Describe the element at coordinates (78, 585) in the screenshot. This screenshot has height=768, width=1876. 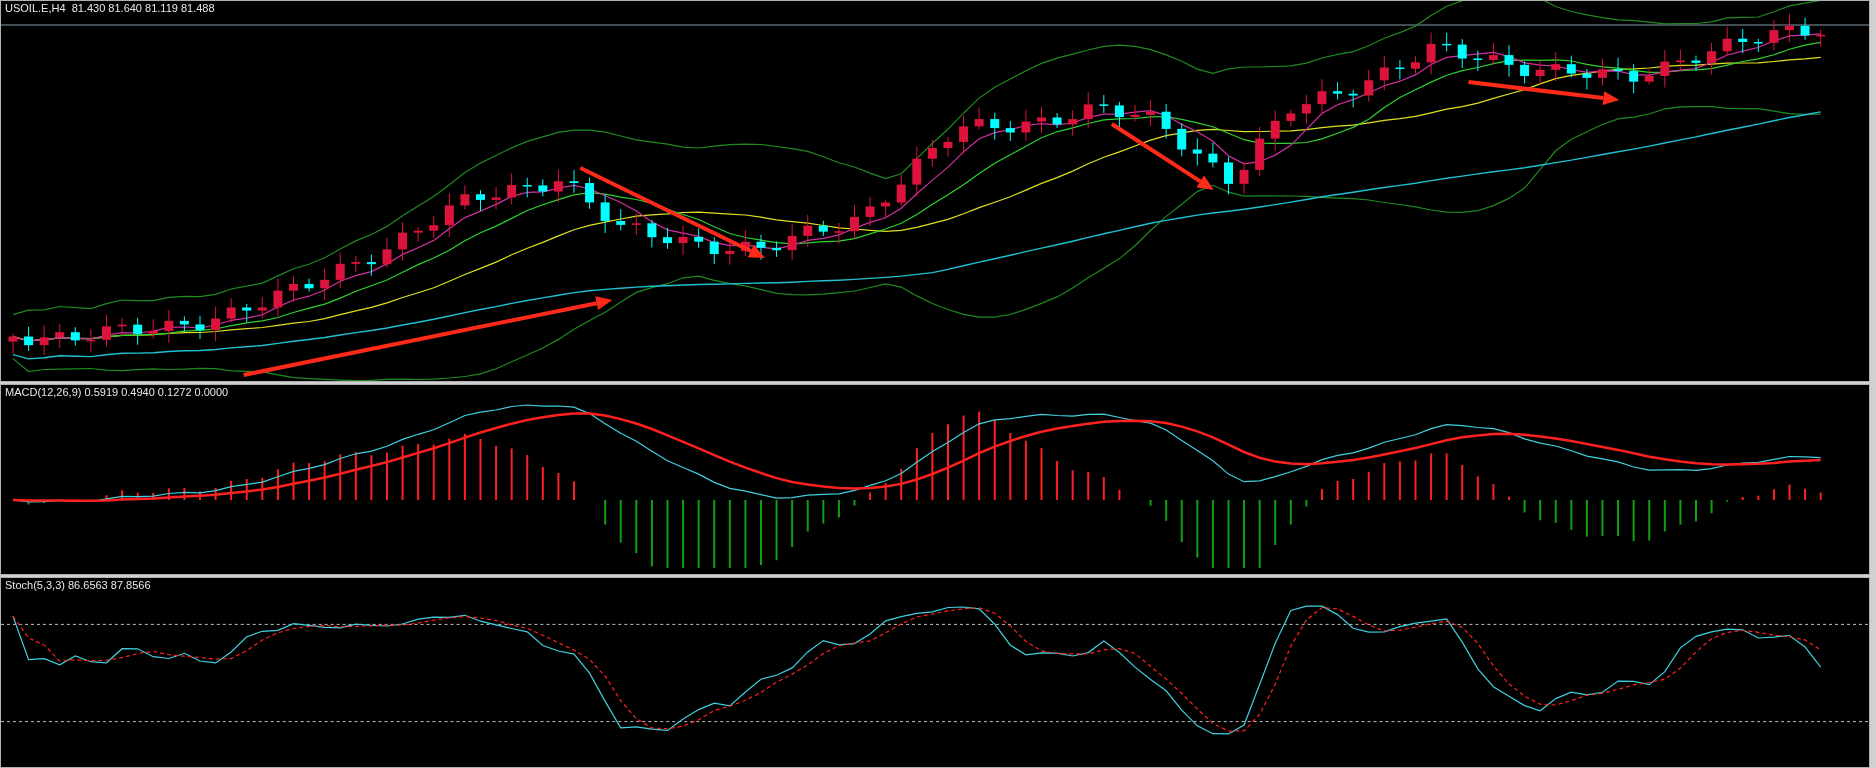
I see `stochastic-indicator-label: Stoch(5,3,3) 86.6563 87.8566` at that location.